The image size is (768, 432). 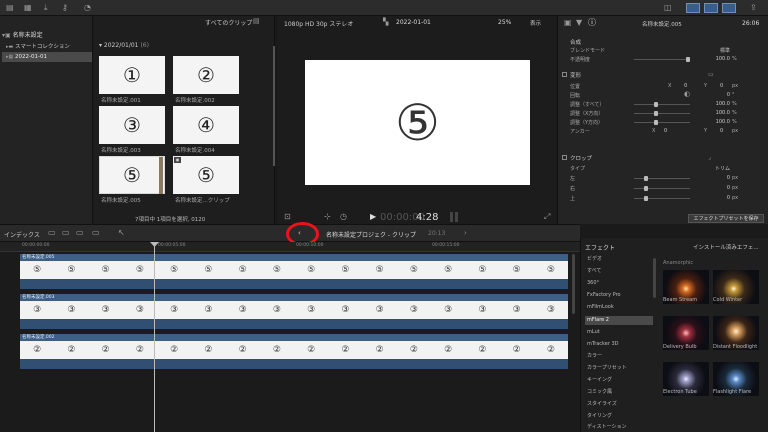 I want to click on effect-category: コミック風, so click(x=619, y=392).